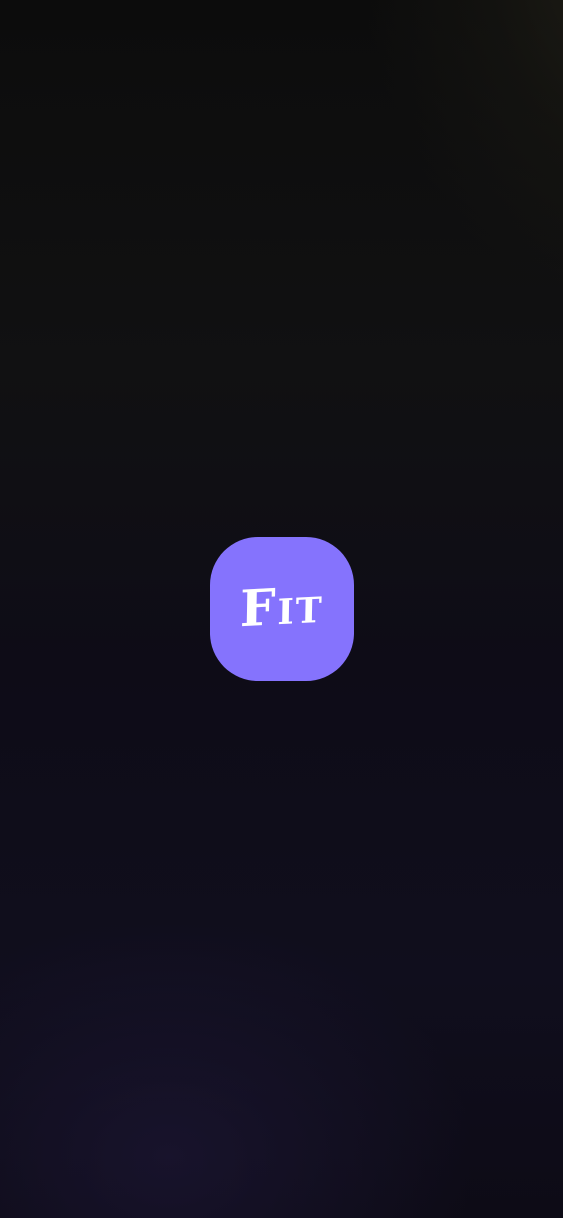 This screenshot has width=563, height=1218. I want to click on app-logo: Fit, so click(282, 609).